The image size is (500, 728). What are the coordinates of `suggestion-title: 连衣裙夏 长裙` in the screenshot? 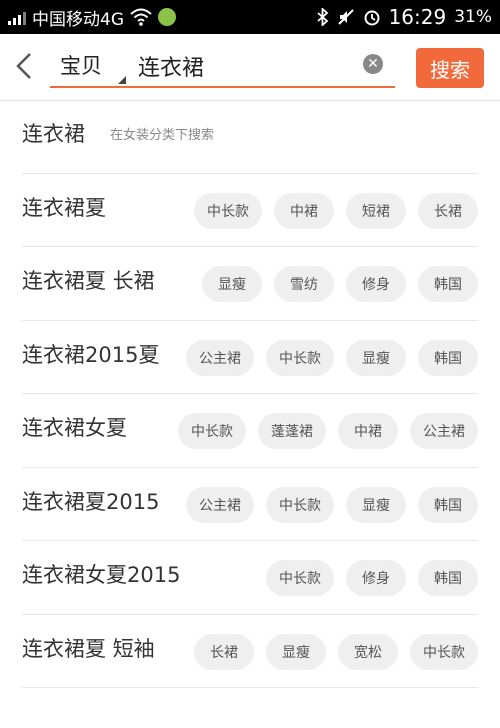 It's located at (88, 281).